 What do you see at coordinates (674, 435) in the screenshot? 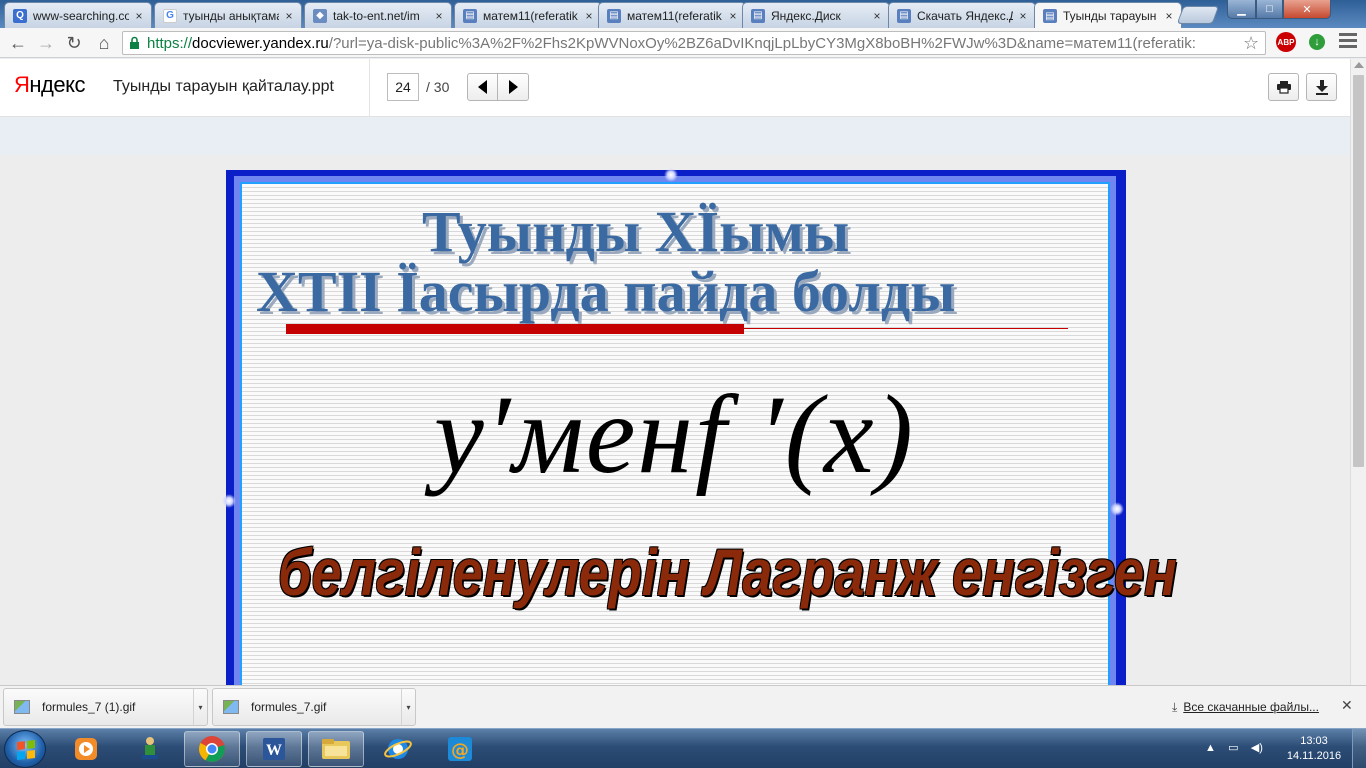
I see `derivative-notation-formula: y′менf ′(x)` at bounding box center [674, 435].